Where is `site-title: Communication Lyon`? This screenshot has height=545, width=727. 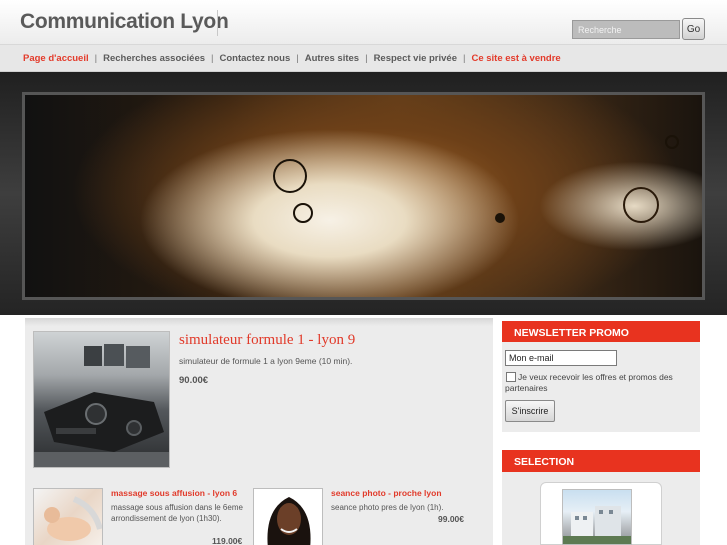
site-title: Communication Lyon is located at coordinates (124, 22).